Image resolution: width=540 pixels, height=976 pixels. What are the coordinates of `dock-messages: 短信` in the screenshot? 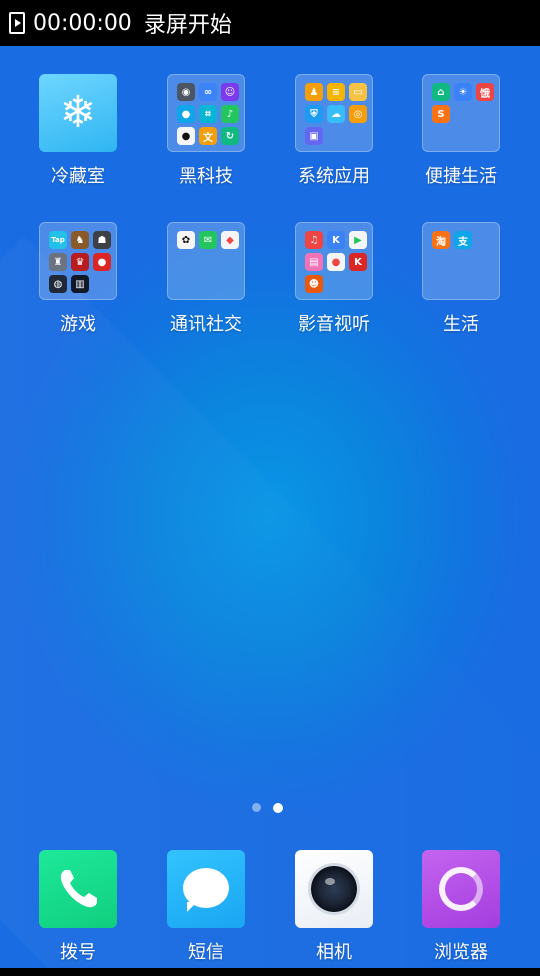 It's located at (206, 909).